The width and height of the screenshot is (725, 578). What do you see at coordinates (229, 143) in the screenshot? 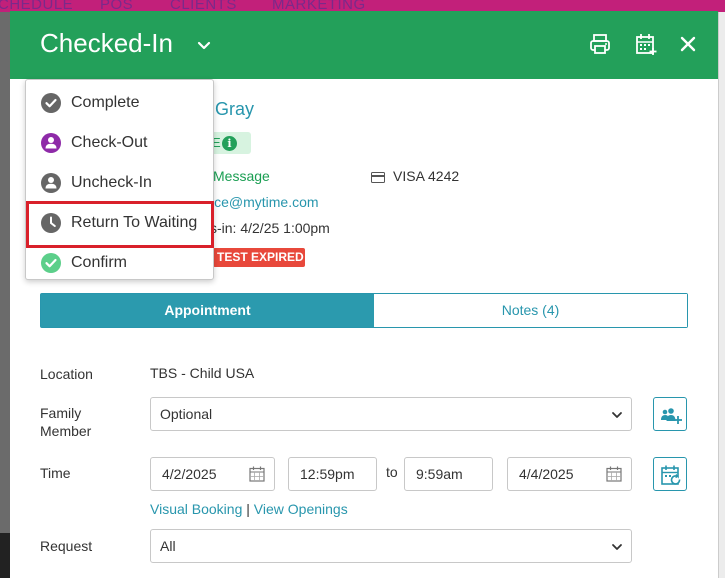
I see `info-icon: i` at bounding box center [229, 143].